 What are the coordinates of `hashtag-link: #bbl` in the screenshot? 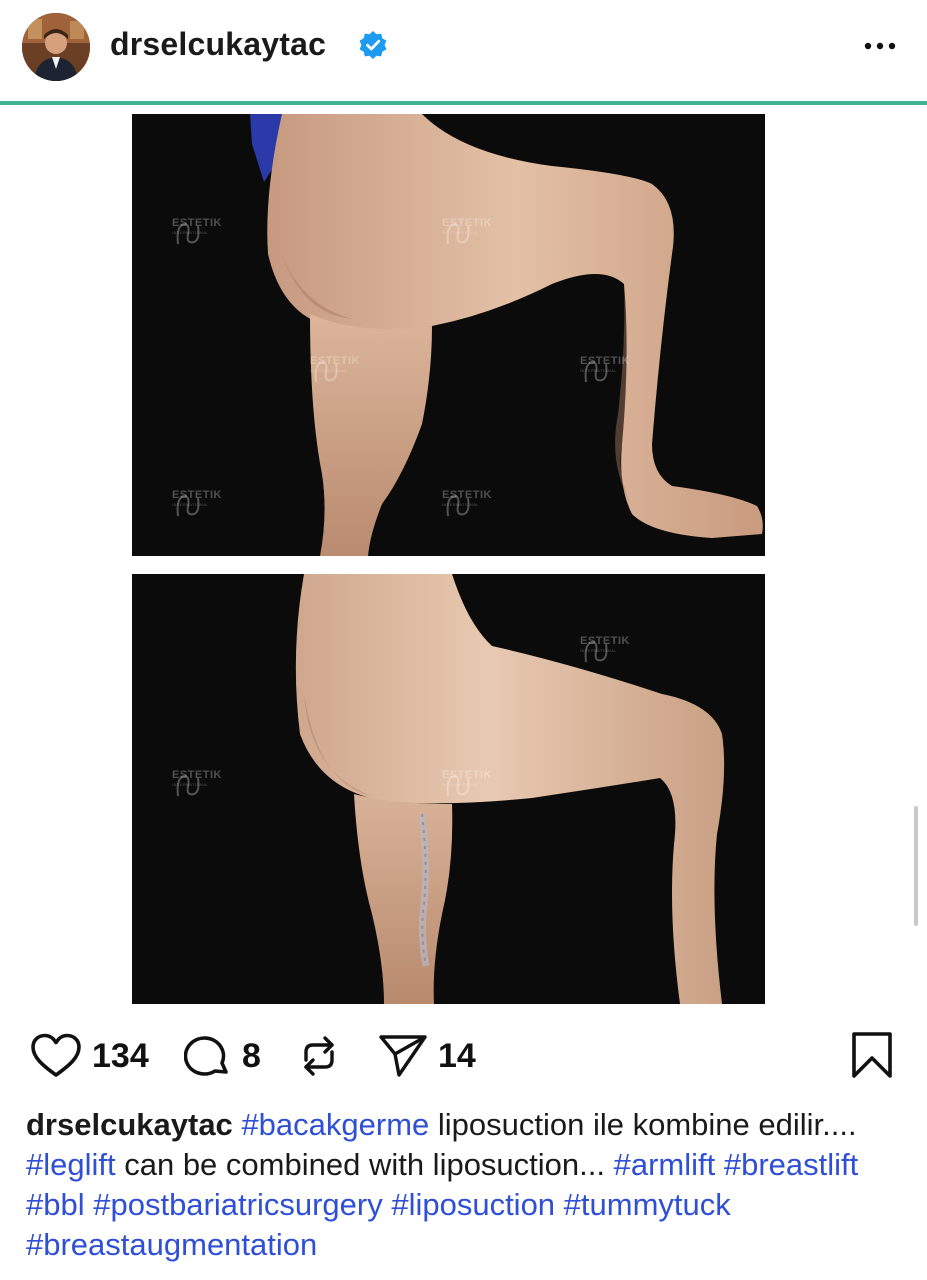 It's located at (55, 1204).